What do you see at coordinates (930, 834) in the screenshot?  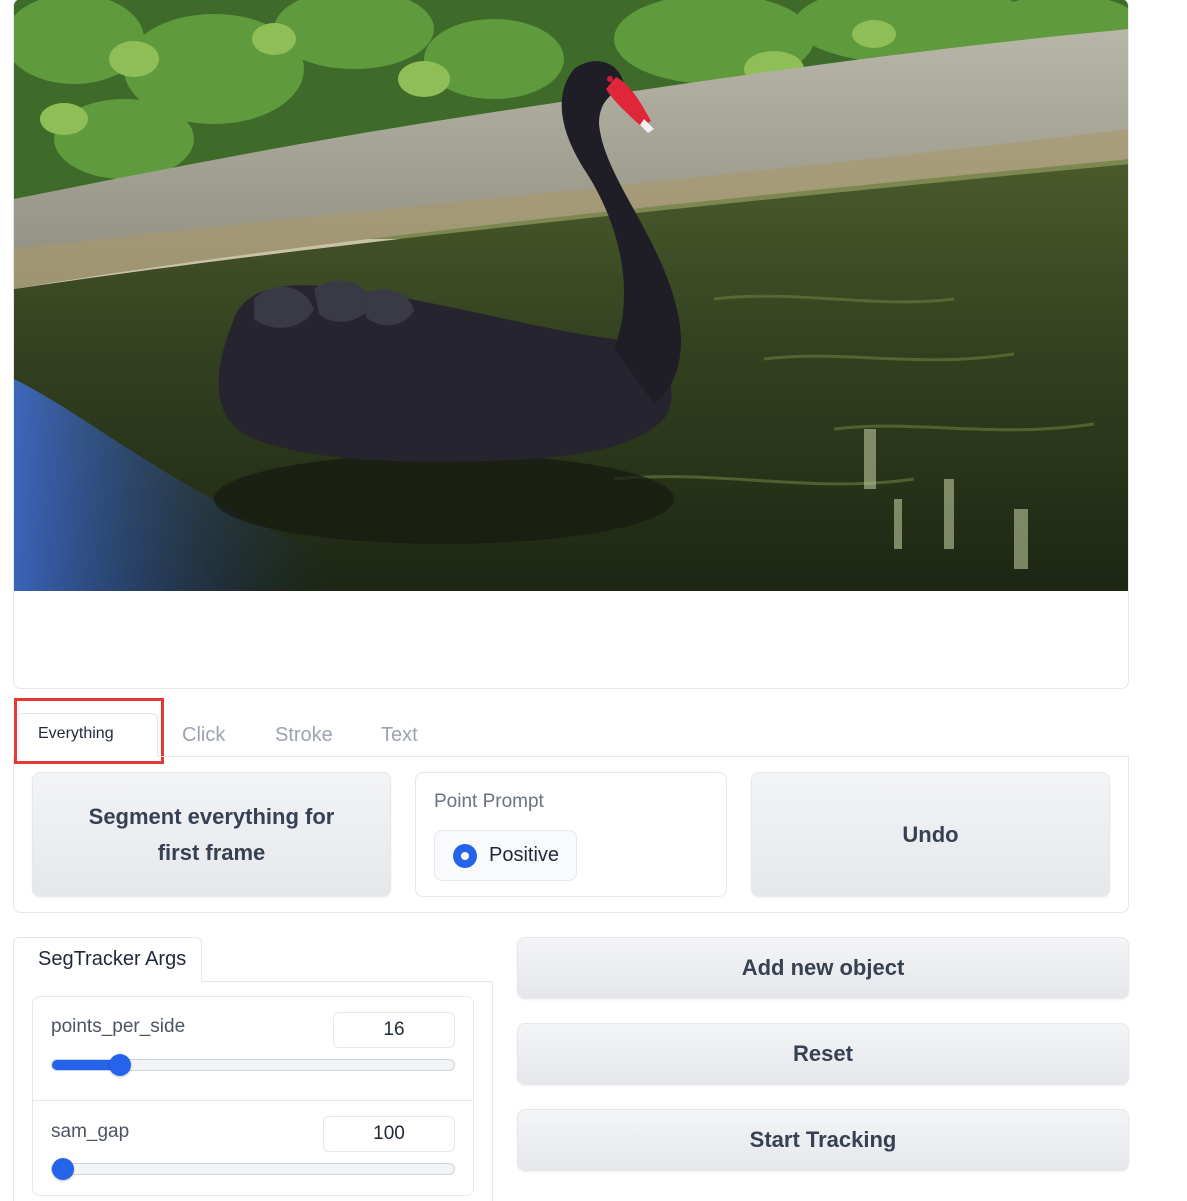 I see `undo-button: Undo` at bounding box center [930, 834].